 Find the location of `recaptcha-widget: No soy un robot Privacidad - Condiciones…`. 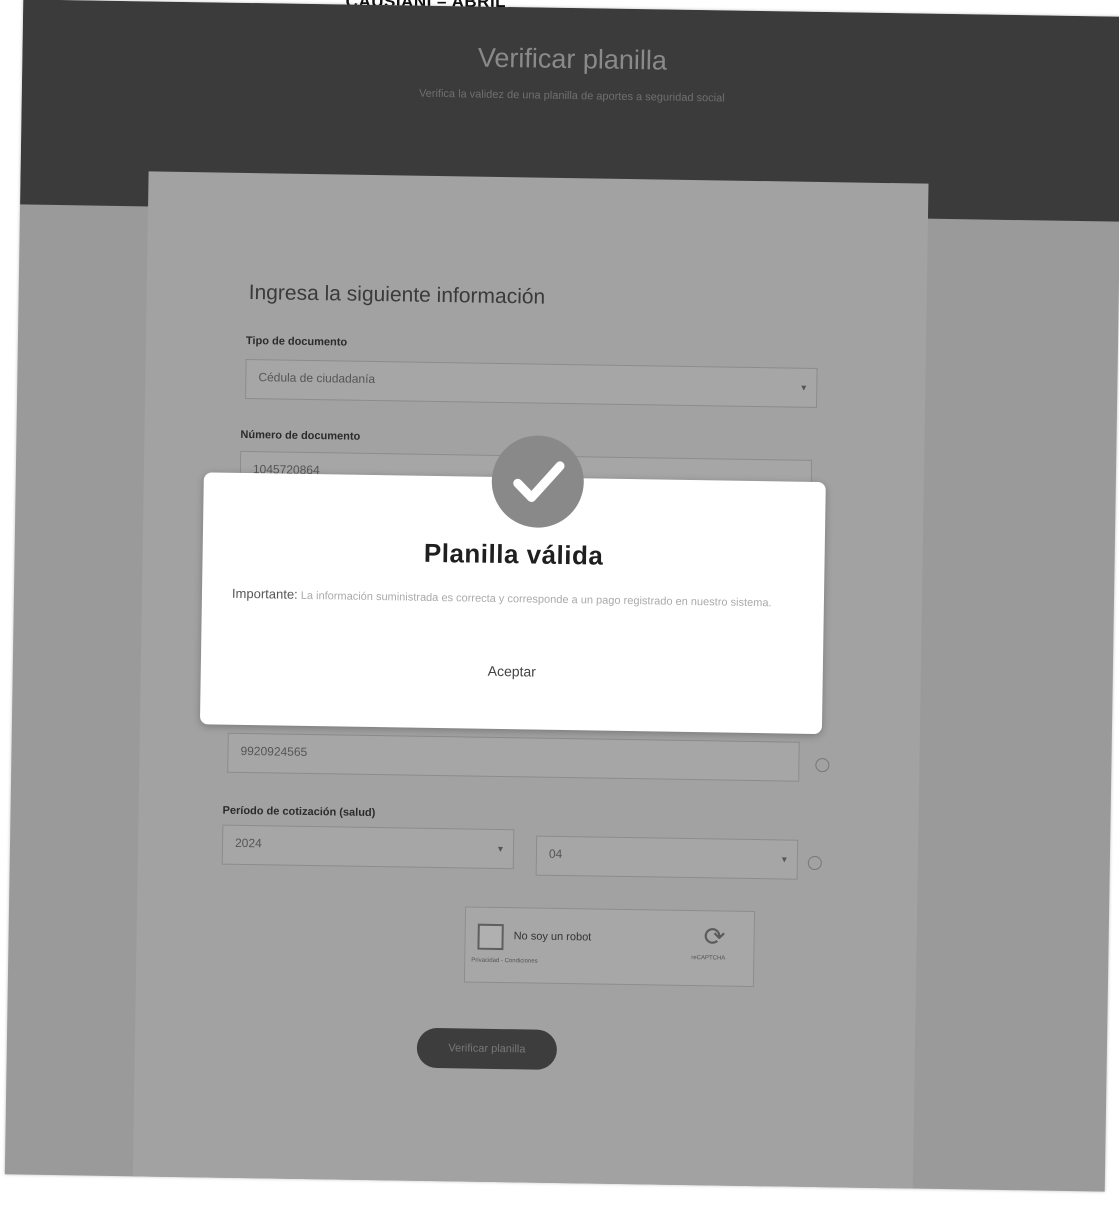

recaptcha-widget: No soy un robot Privacidad - Condiciones… is located at coordinates (609, 947).